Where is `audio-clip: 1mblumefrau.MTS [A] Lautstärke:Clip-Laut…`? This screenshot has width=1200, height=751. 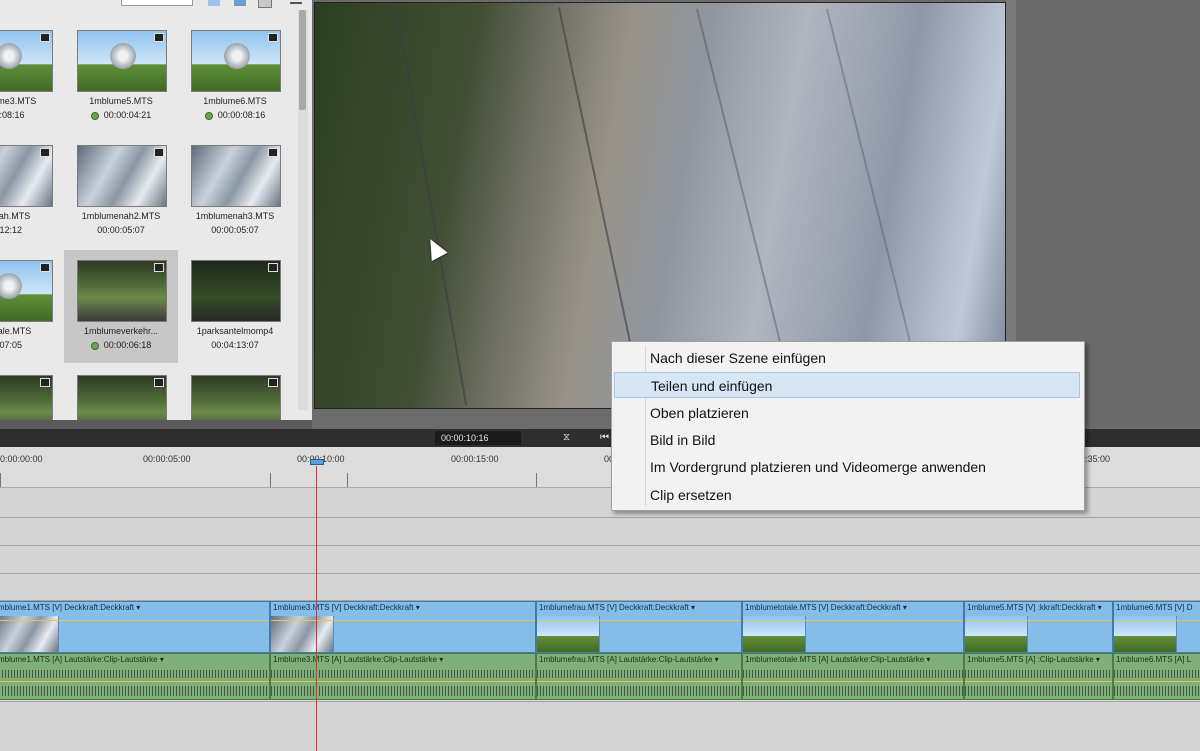
audio-clip: 1mblumefrau.MTS [A] Lautstärke:Clip-Laut… is located at coordinates (639, 676).